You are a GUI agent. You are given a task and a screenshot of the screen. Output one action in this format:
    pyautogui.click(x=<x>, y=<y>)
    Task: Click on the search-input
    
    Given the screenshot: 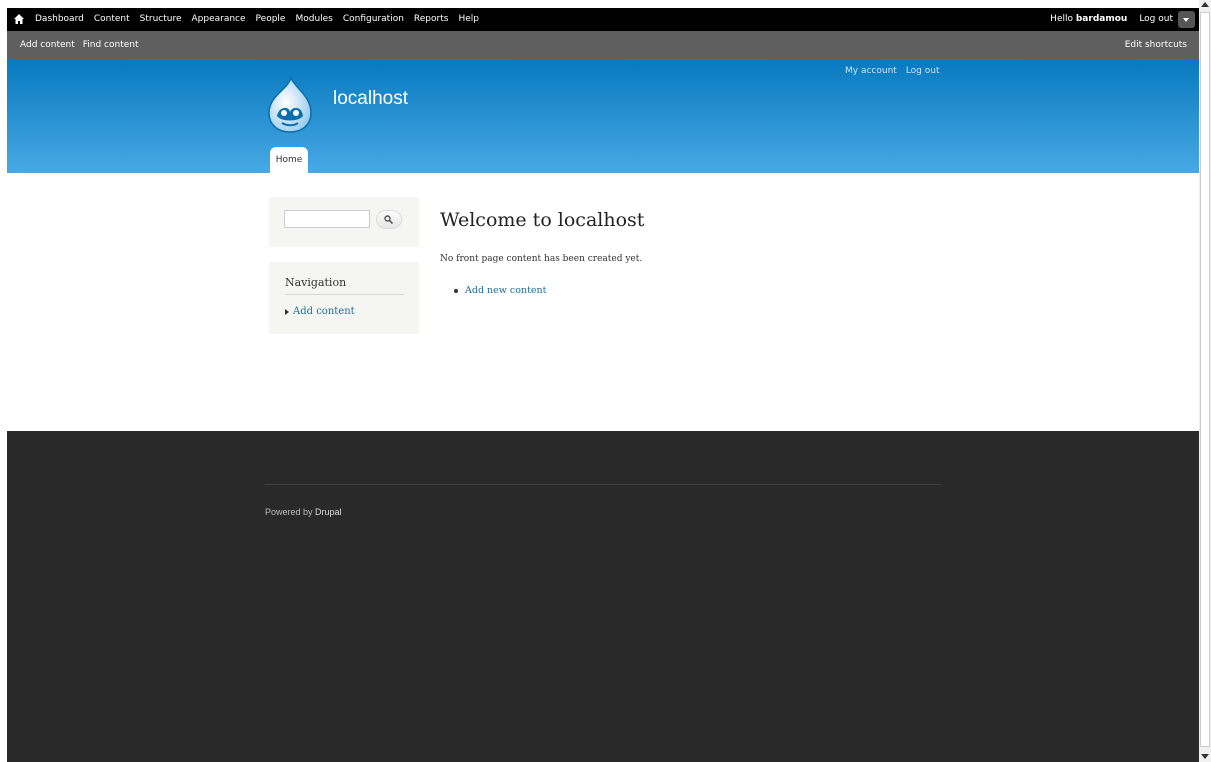 What is the action you would take?
    pyautogui.click(x=327, y=219)
    